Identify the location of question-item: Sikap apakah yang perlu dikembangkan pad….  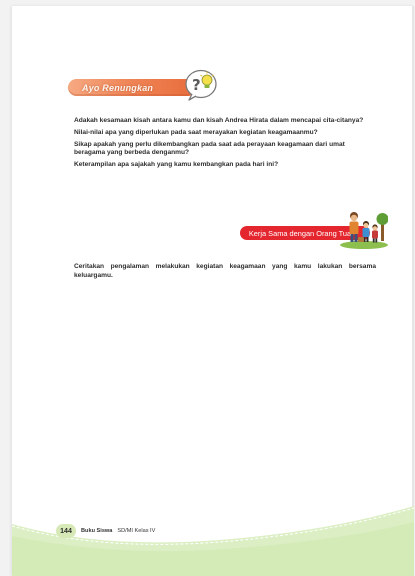
(209, 148).